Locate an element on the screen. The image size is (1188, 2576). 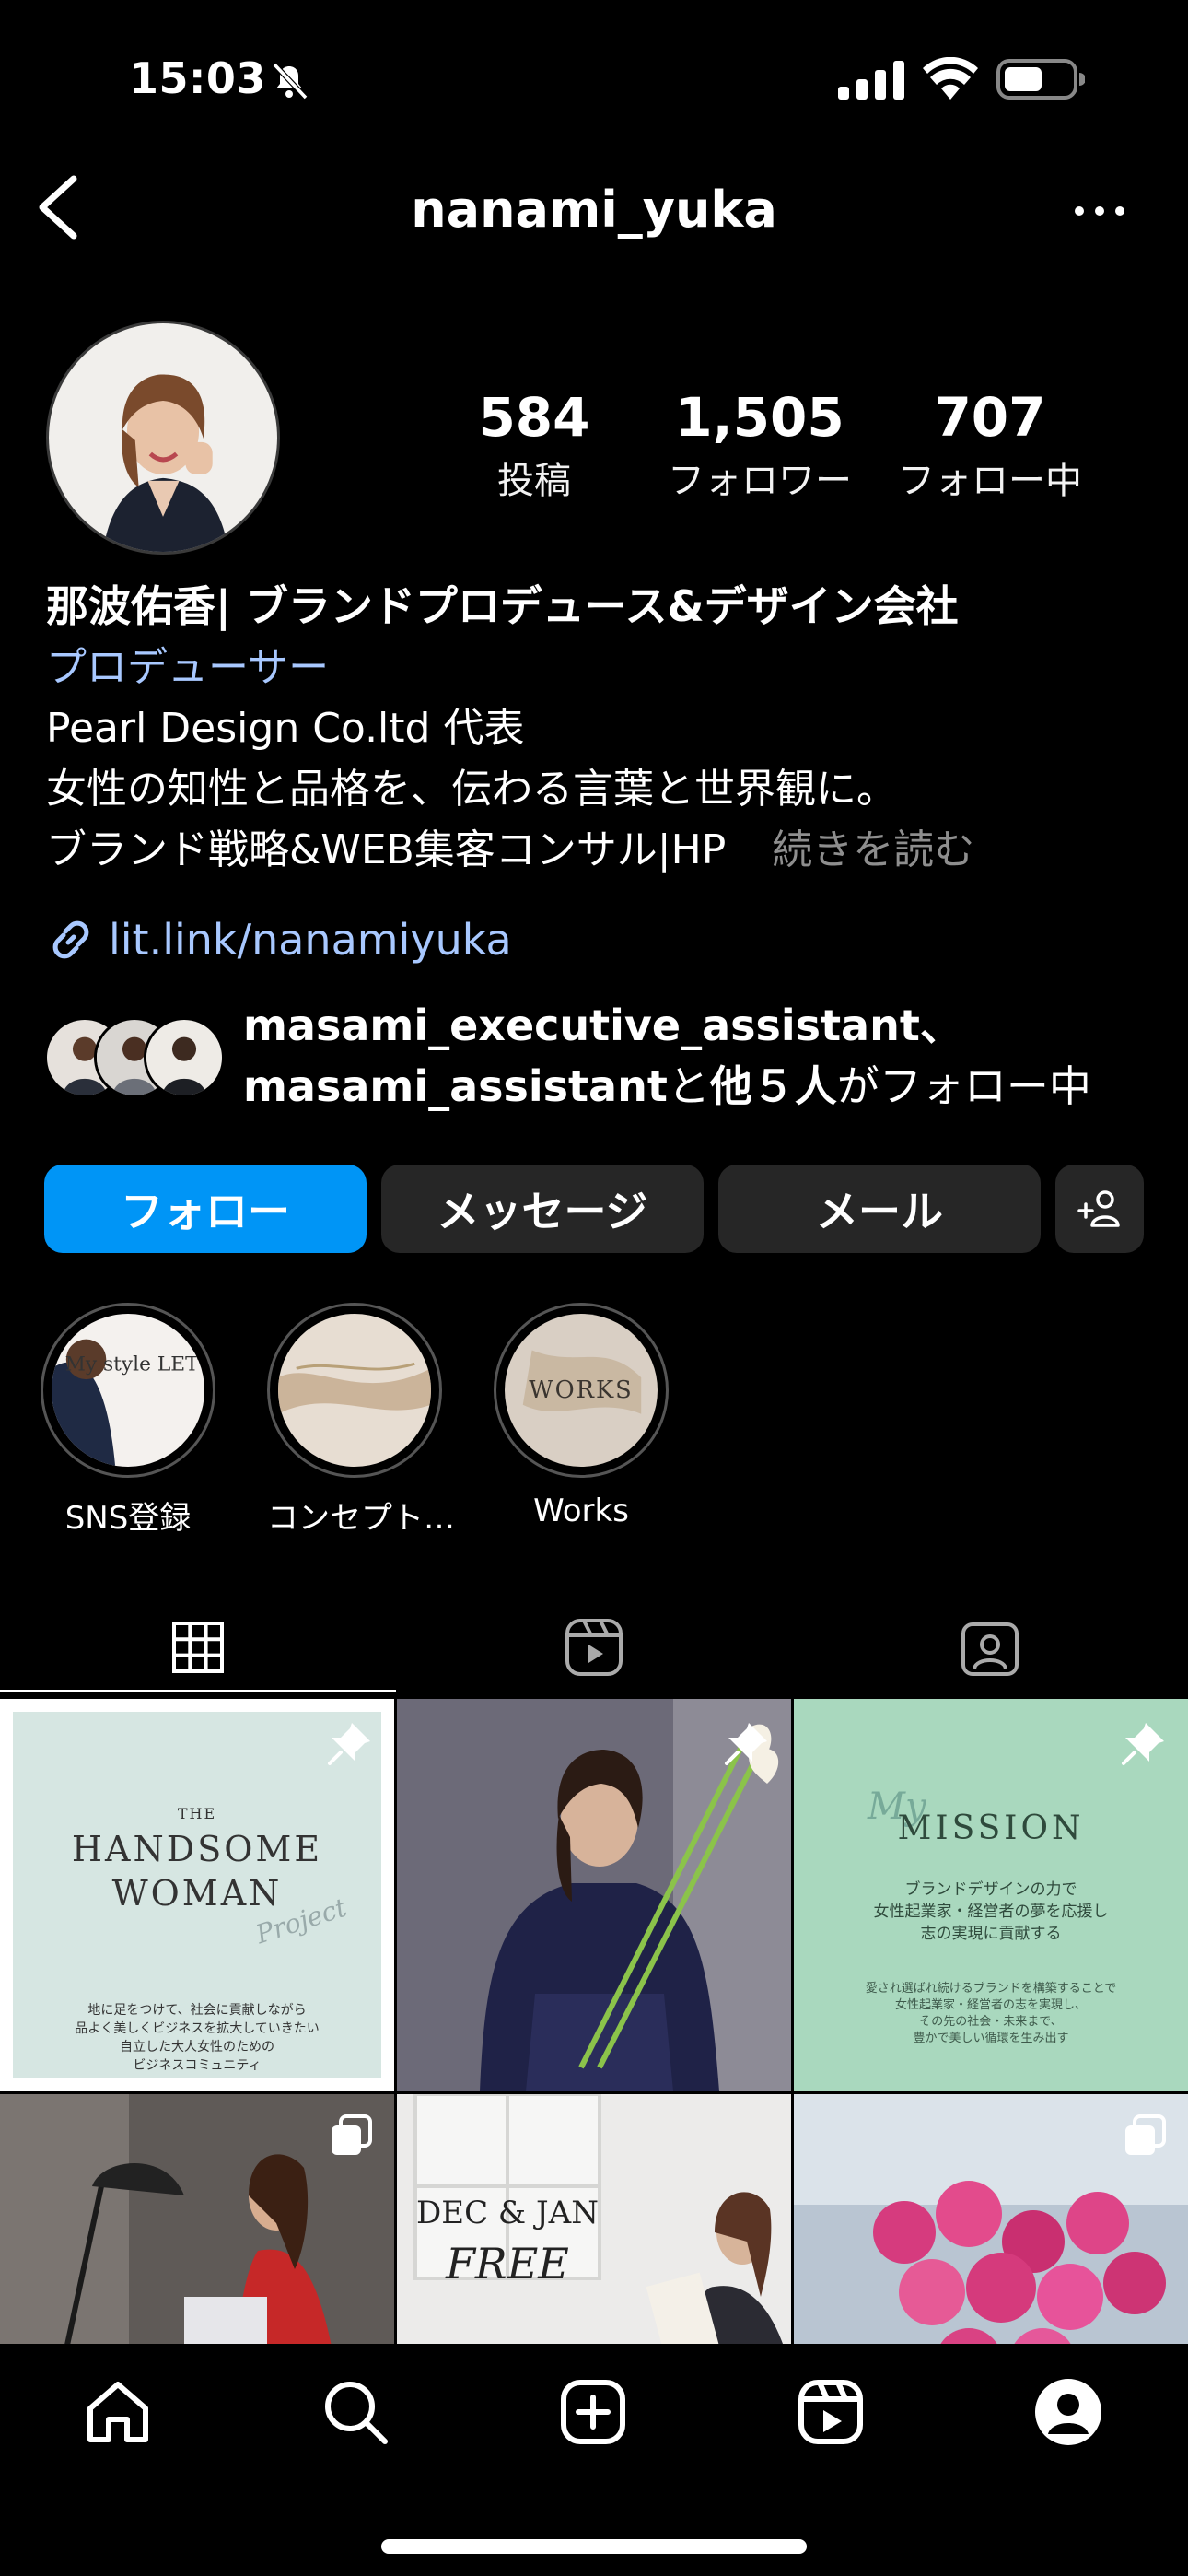
active-tab-indicator is located at coordinates (198, 1691).